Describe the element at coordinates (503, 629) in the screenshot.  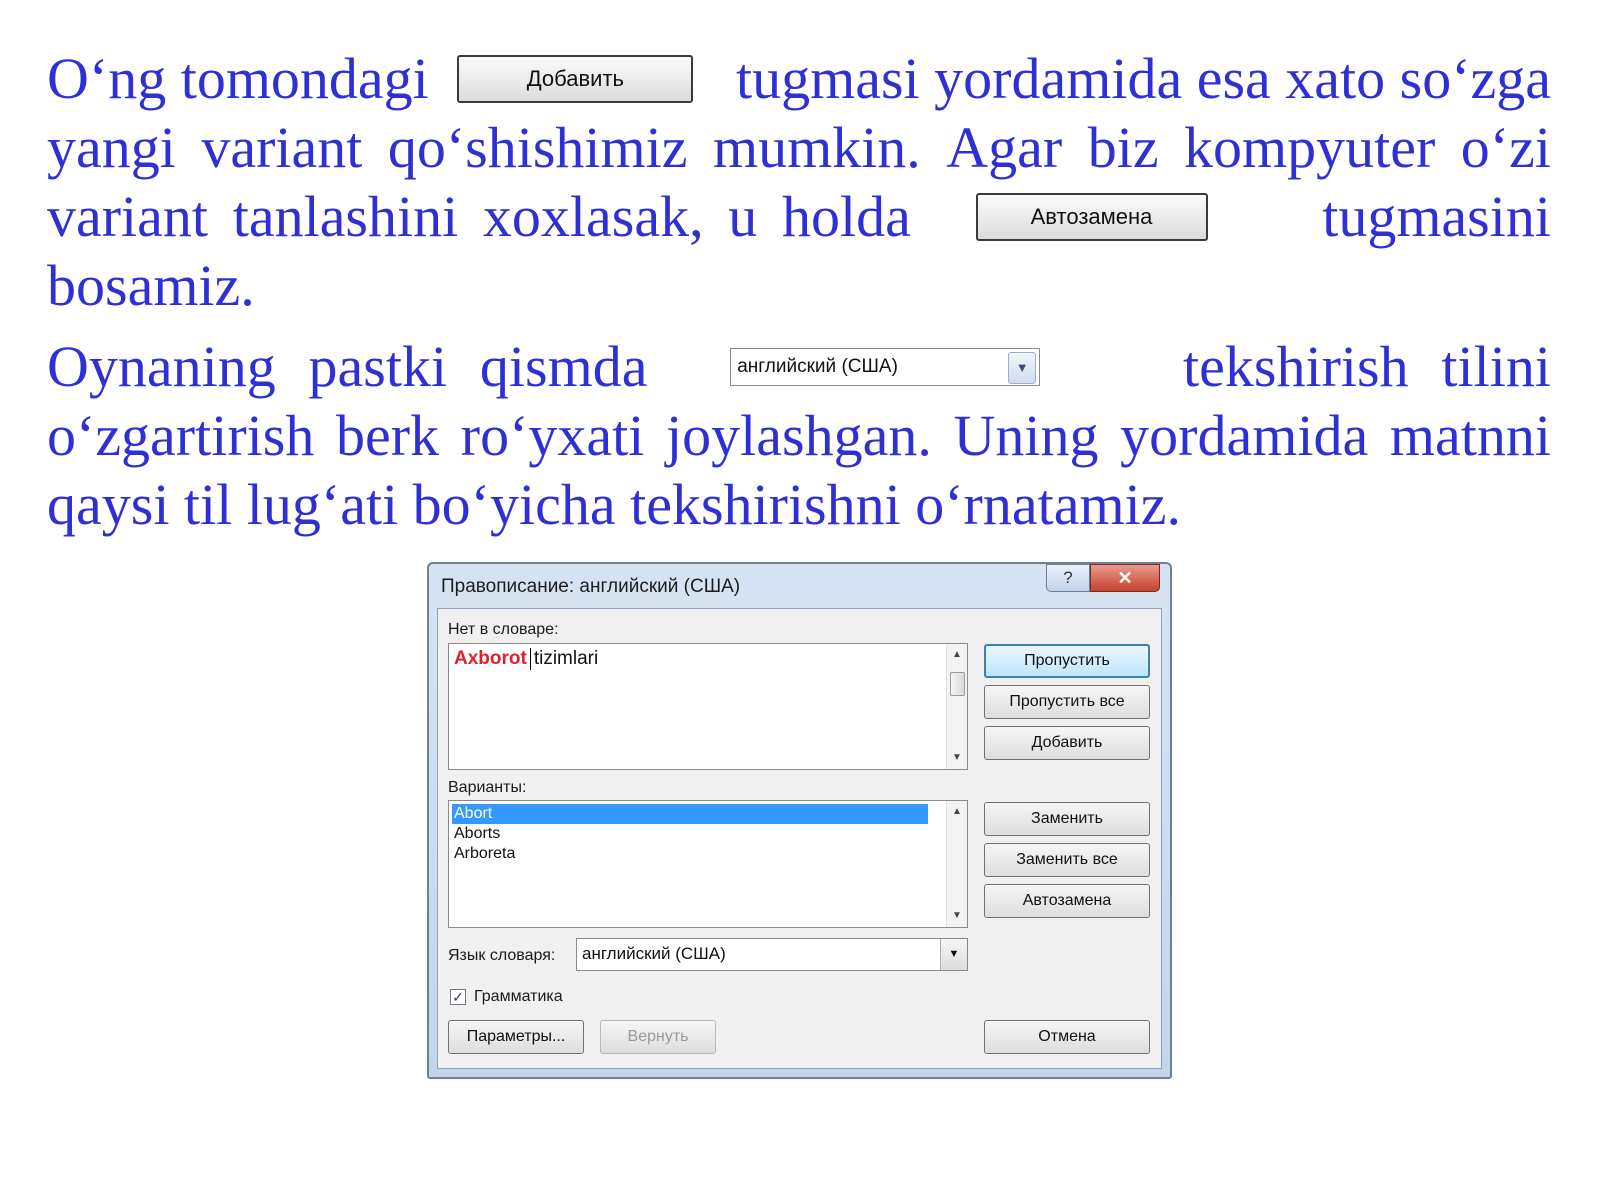
I see `not-in-dictionary-label: Нет в словаре:` at that location.